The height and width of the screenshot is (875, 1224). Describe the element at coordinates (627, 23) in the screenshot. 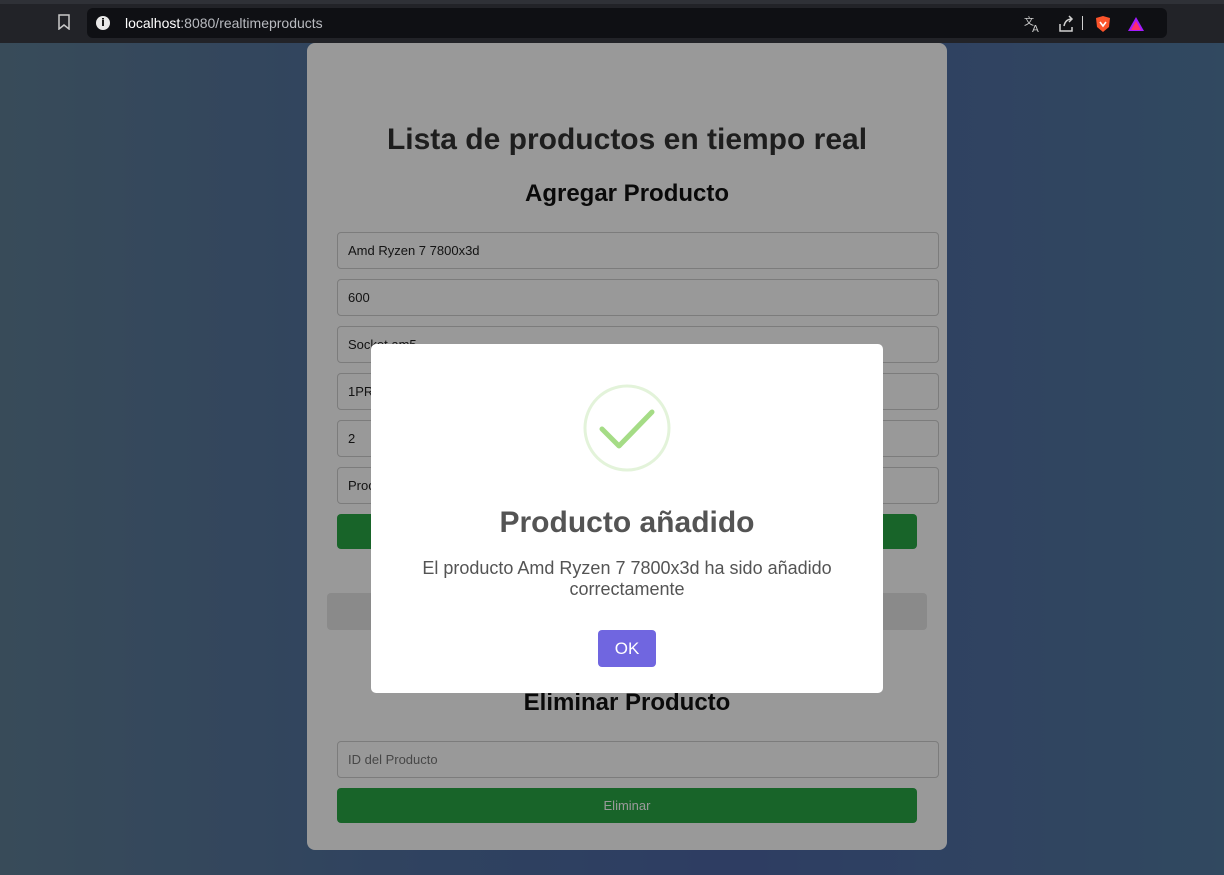

I see `address-bar: i localhost:8080/realtimeproducts 文 A` at that location.